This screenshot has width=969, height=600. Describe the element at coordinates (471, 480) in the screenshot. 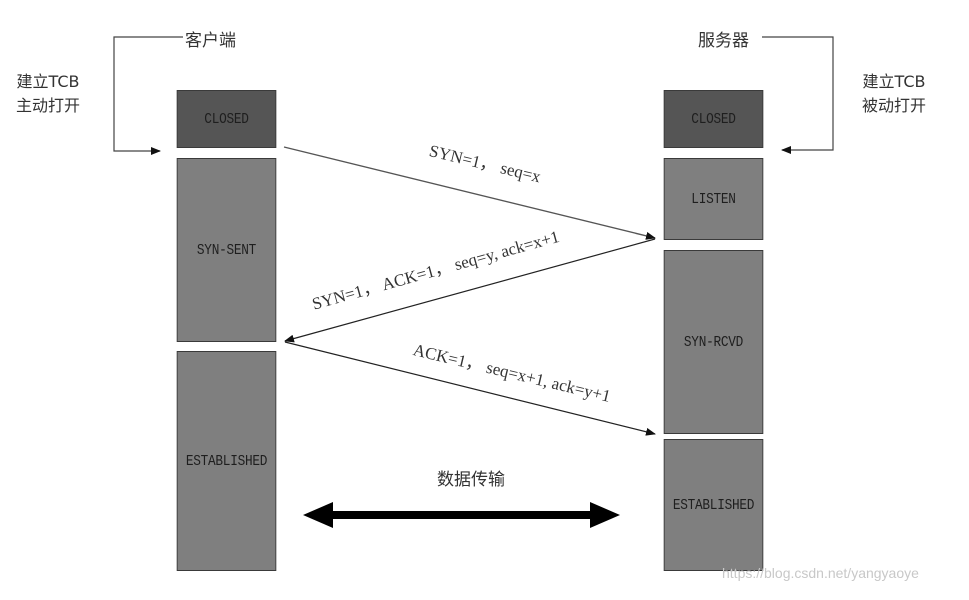

I see `data-transfer-label: 数据传输` at that location.